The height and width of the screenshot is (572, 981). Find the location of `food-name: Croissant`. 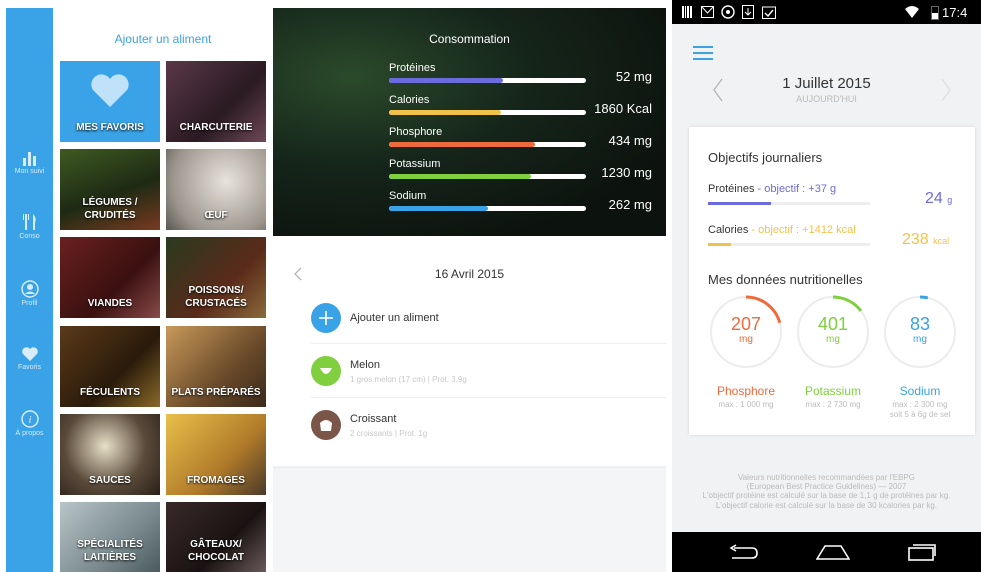

food-name: Croissant is located at coordinates (373, 419).